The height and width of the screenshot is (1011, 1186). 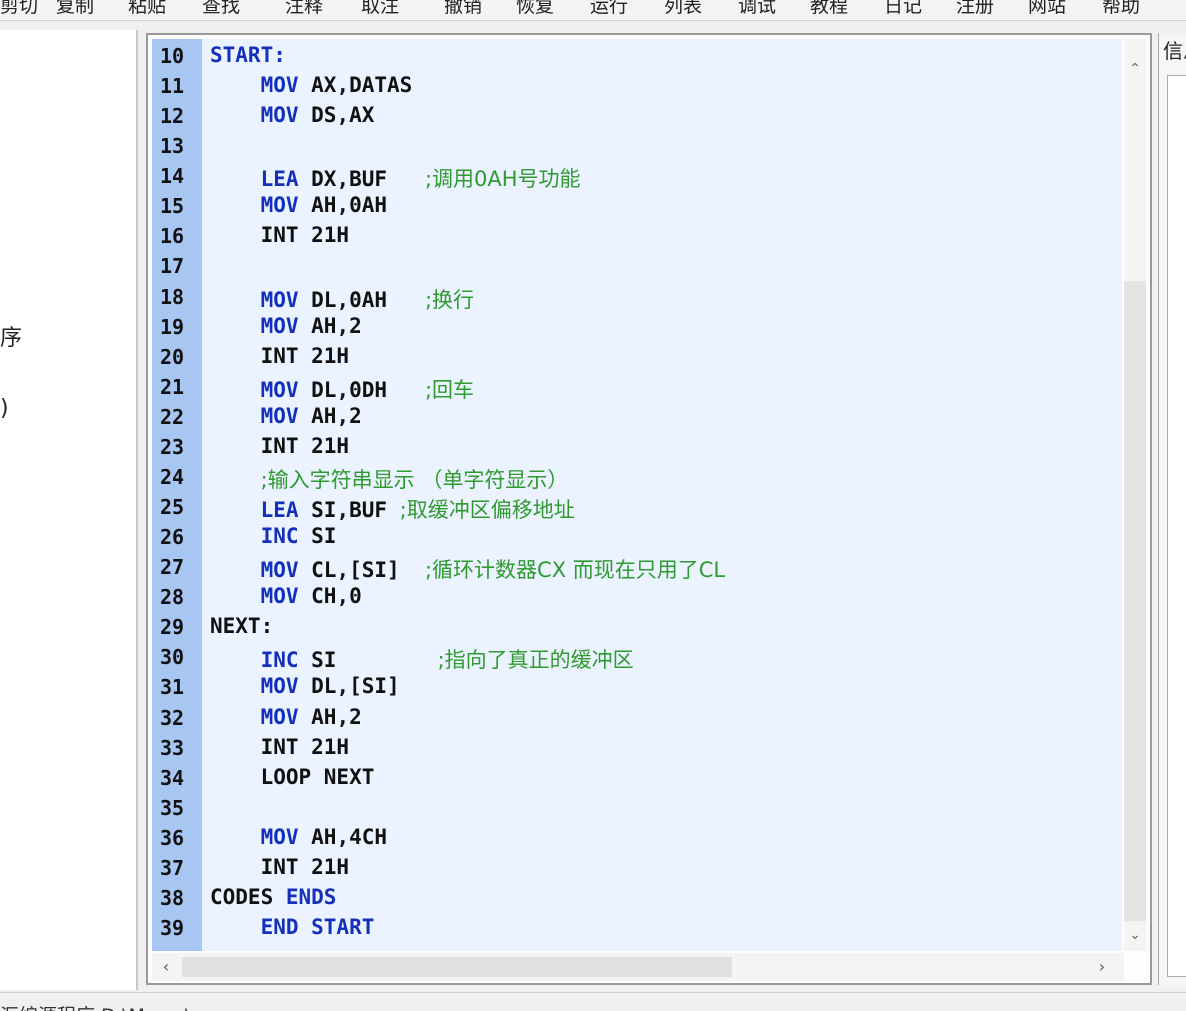 I want to click on code-comment: ;换行, so click(x=449, y=299).